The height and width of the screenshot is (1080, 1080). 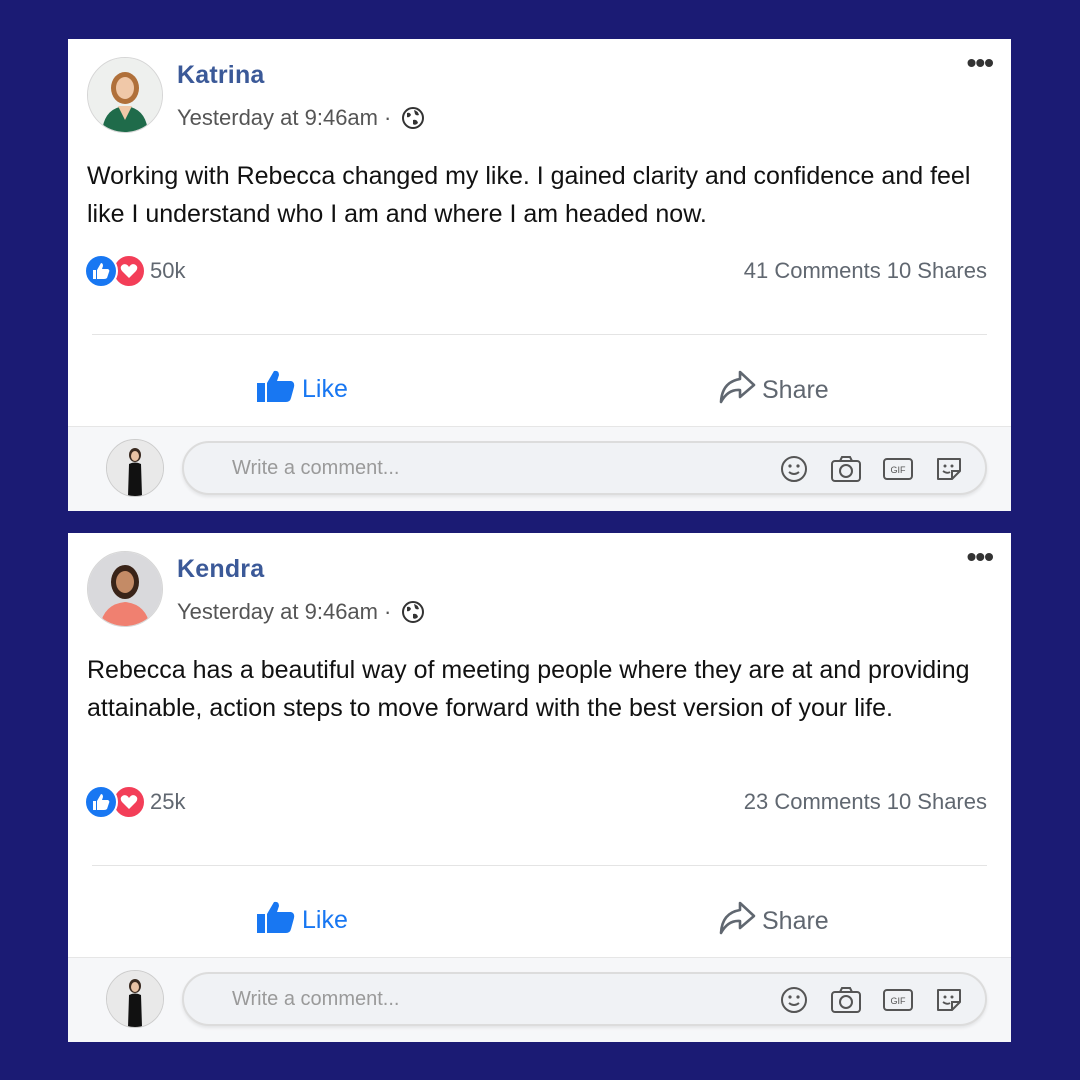 What do you see at coordinates (220, 569) in the screenshot?
I see `author-name: Kendra` at bounding box center [220, 569].